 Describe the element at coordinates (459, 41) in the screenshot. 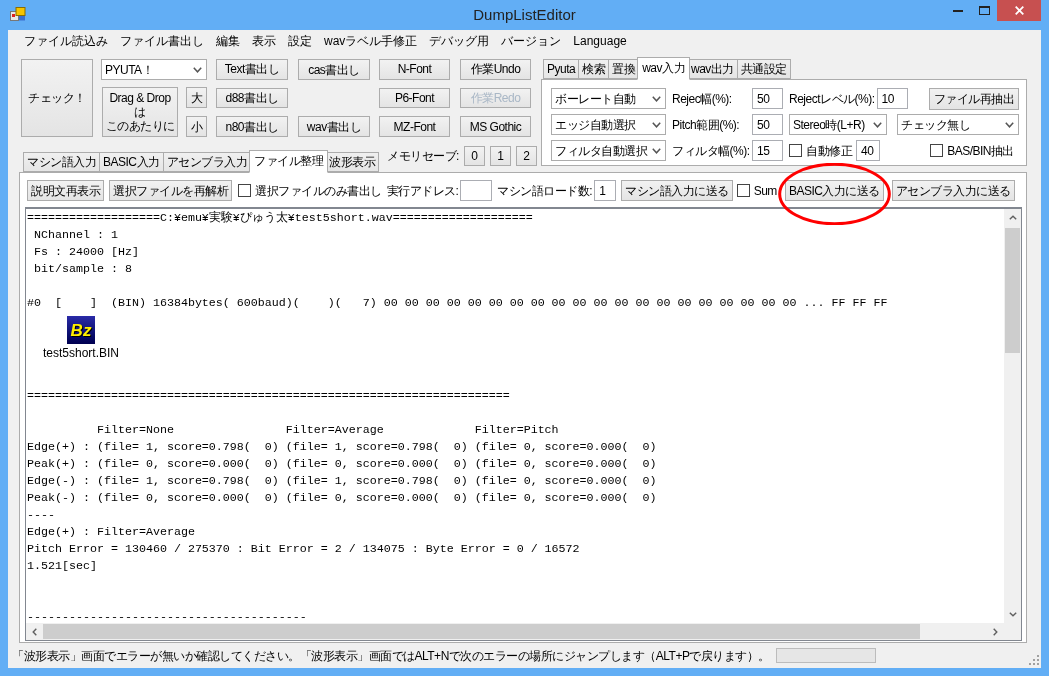

I see `menu-item: デバッグ用` at that location.